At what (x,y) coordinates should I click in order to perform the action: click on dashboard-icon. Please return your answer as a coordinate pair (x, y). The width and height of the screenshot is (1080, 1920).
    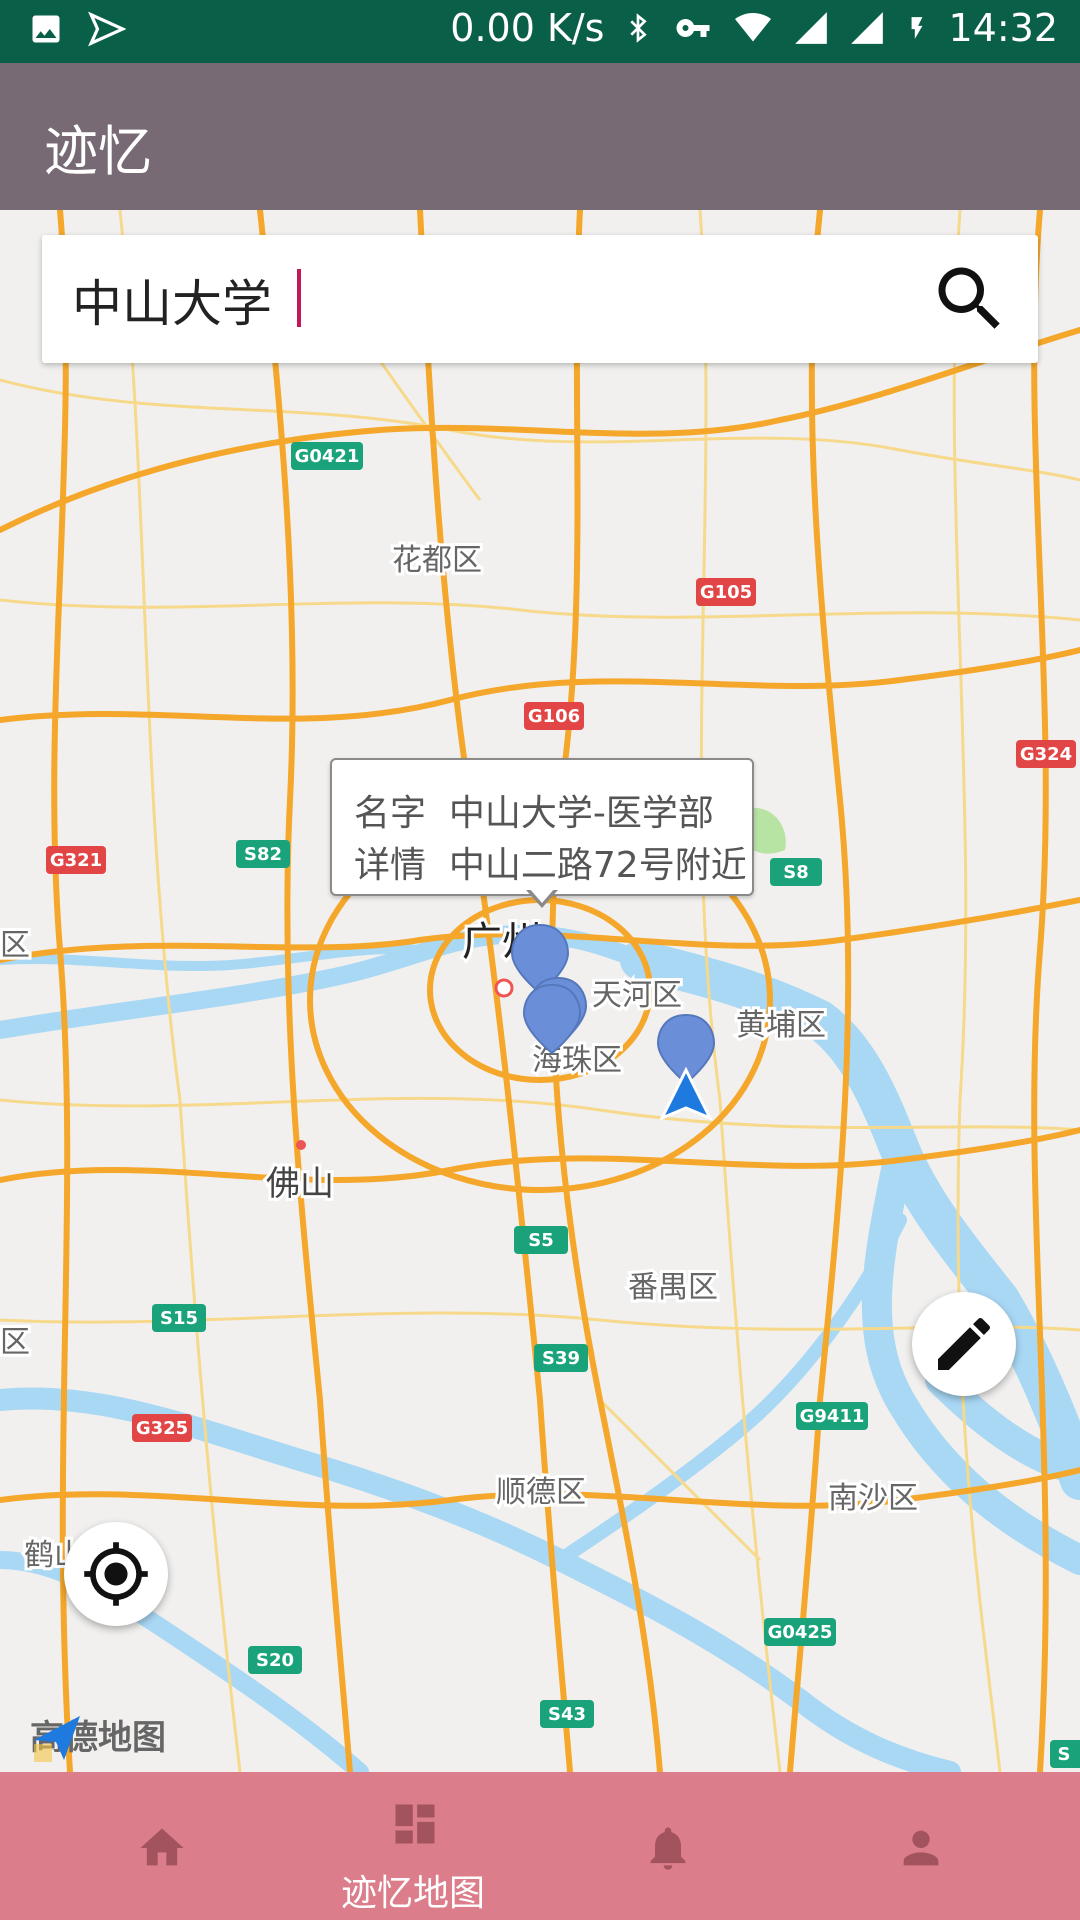
    Looking at the image, I should click on (415, 1824).